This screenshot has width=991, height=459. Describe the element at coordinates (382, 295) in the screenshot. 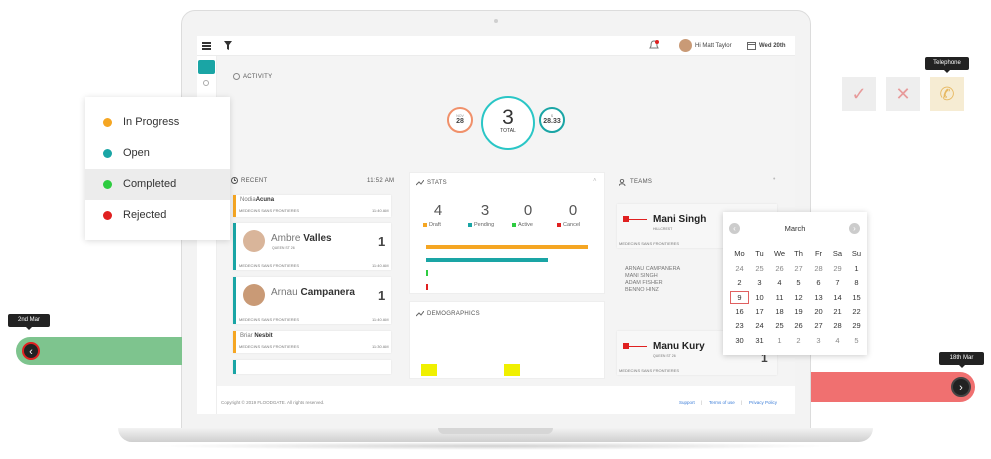

I see `recent-card-count: 1` at that location.